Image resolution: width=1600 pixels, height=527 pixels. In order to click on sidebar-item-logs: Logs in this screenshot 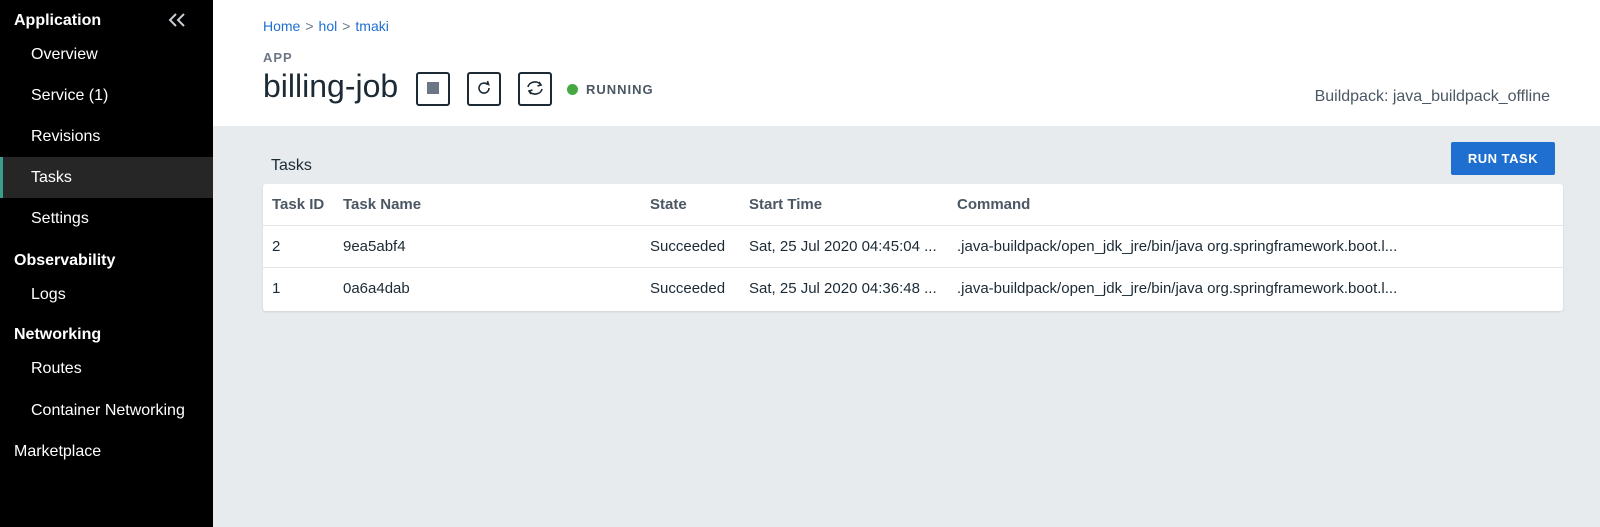, I will do `click(106, 294)`.